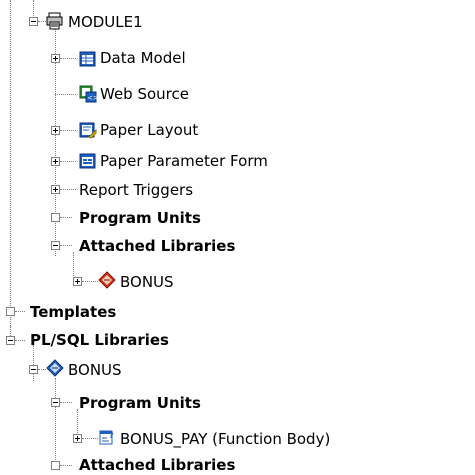 This screenshot has height=475, width=475. Describe the element at coordinates (55, 217) in the screenshot. I see `empty-toggle-program-units` at that location.